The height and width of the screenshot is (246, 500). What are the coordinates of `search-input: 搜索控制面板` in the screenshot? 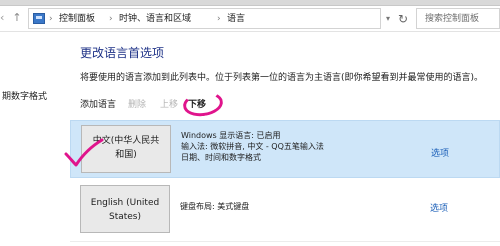 It's located at (458, 18).